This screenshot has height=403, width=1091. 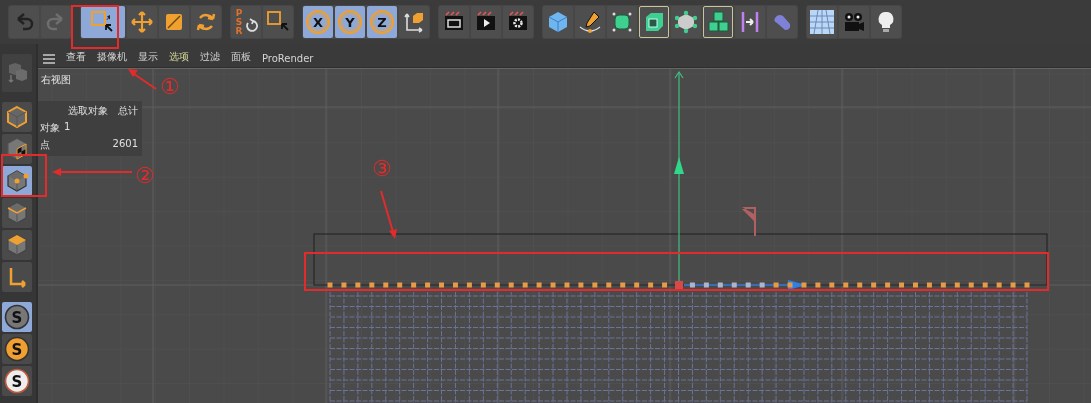 What do you see at coordinates (76, 57) in the screenshot?
I see `menu-item: 查看` at bounding box center [76, 57].